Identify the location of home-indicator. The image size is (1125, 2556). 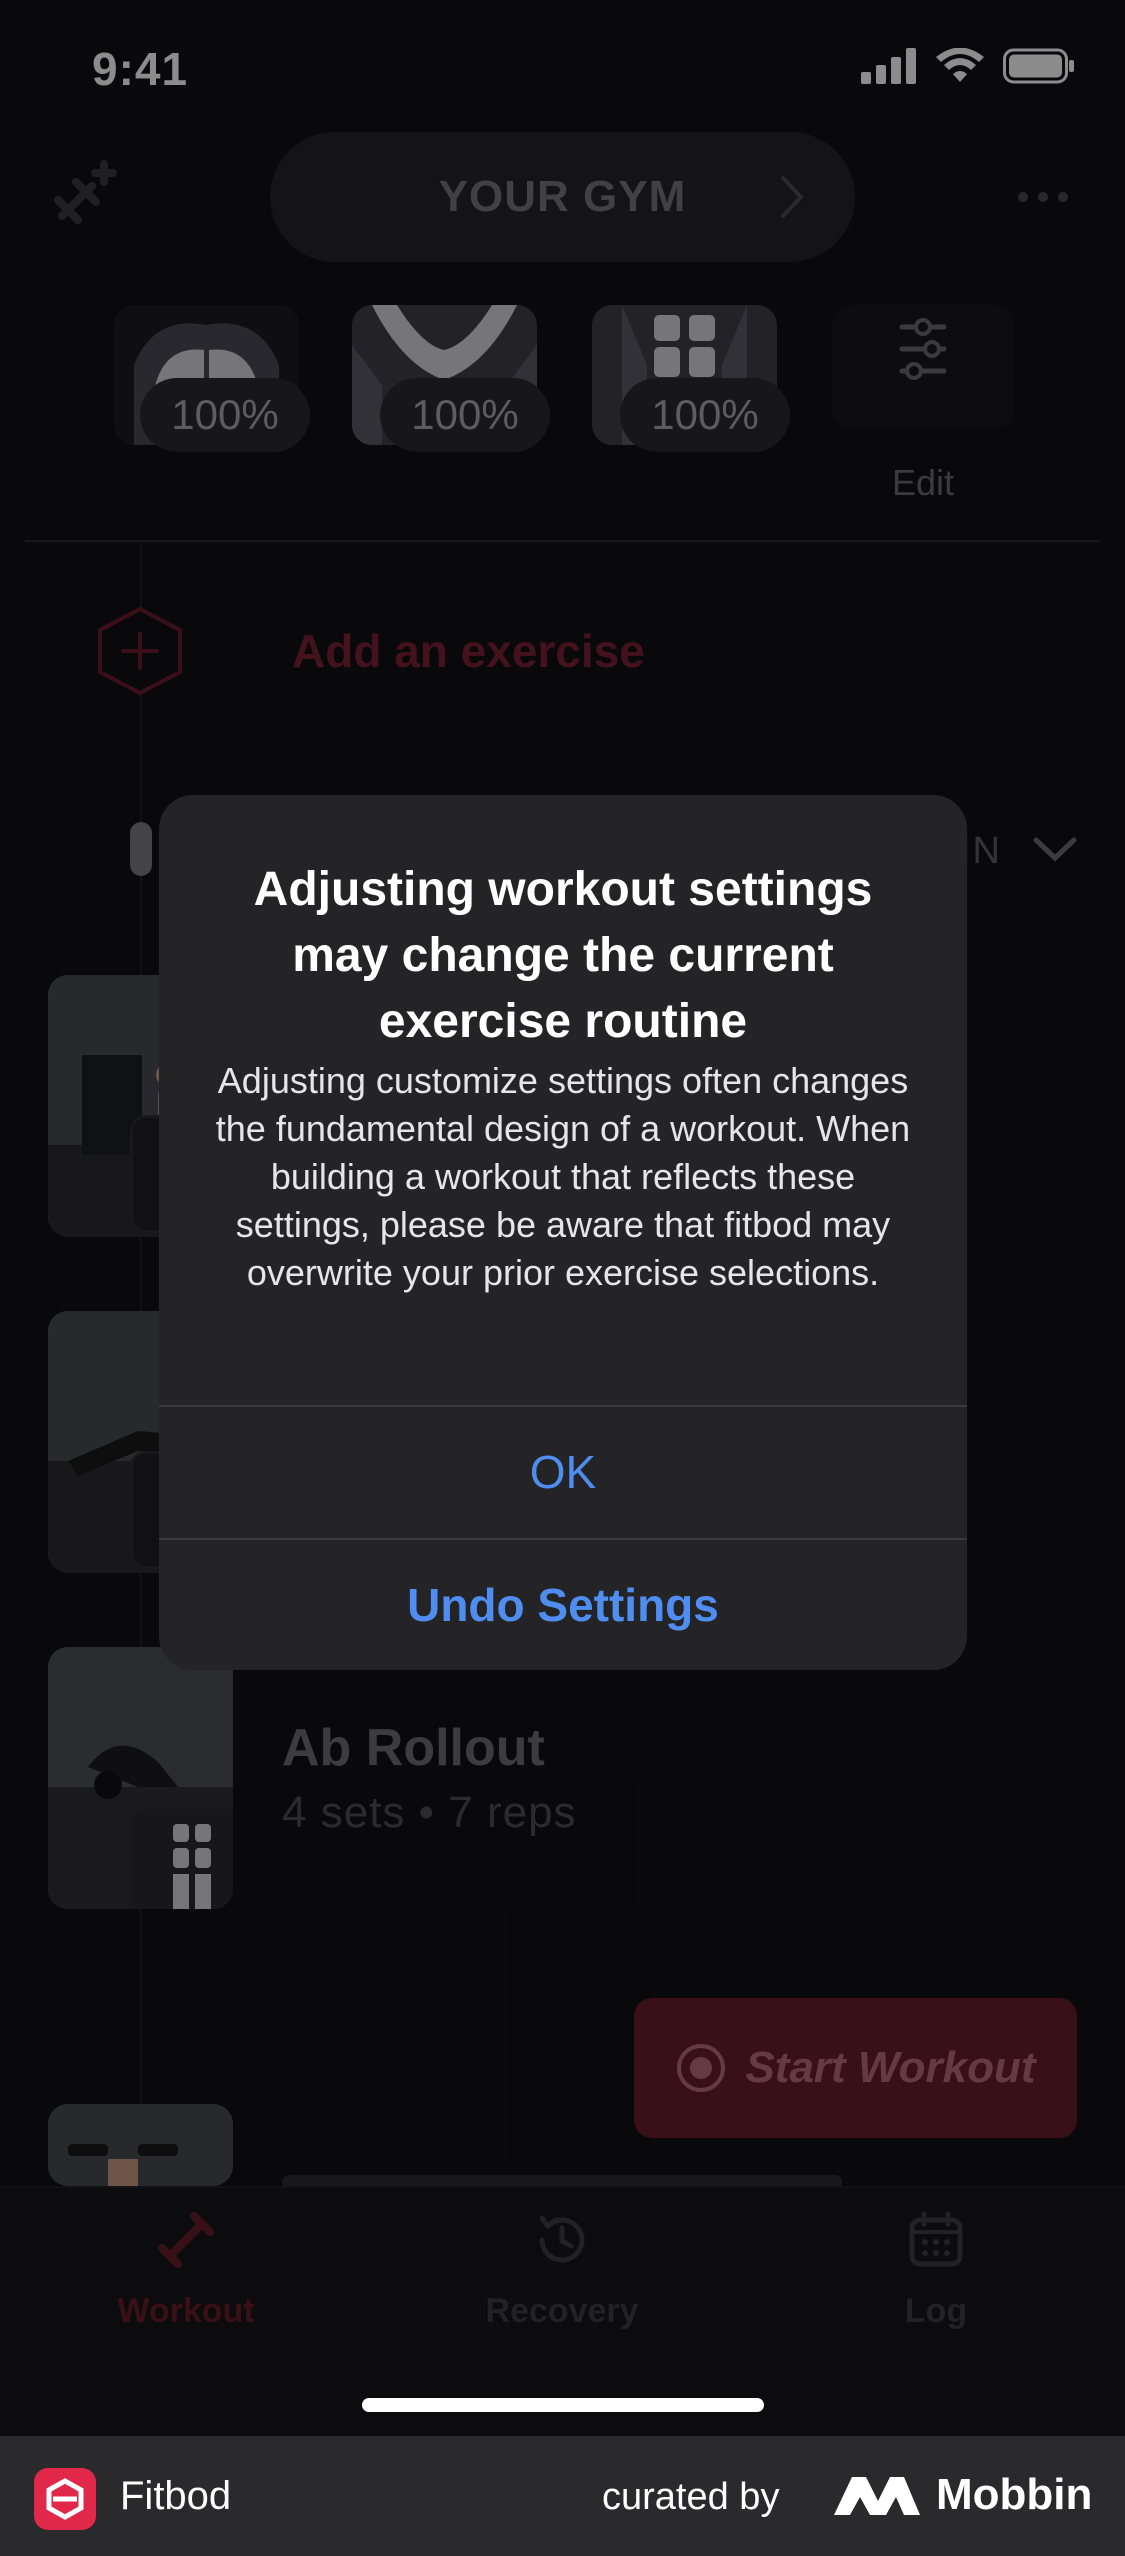
(563, 2405).